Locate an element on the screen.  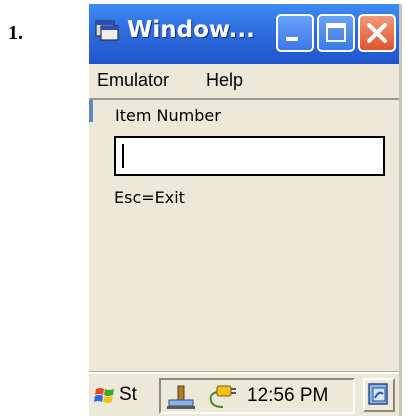
taskbar: St 12:56 PM is located at coordinates (244, 394).